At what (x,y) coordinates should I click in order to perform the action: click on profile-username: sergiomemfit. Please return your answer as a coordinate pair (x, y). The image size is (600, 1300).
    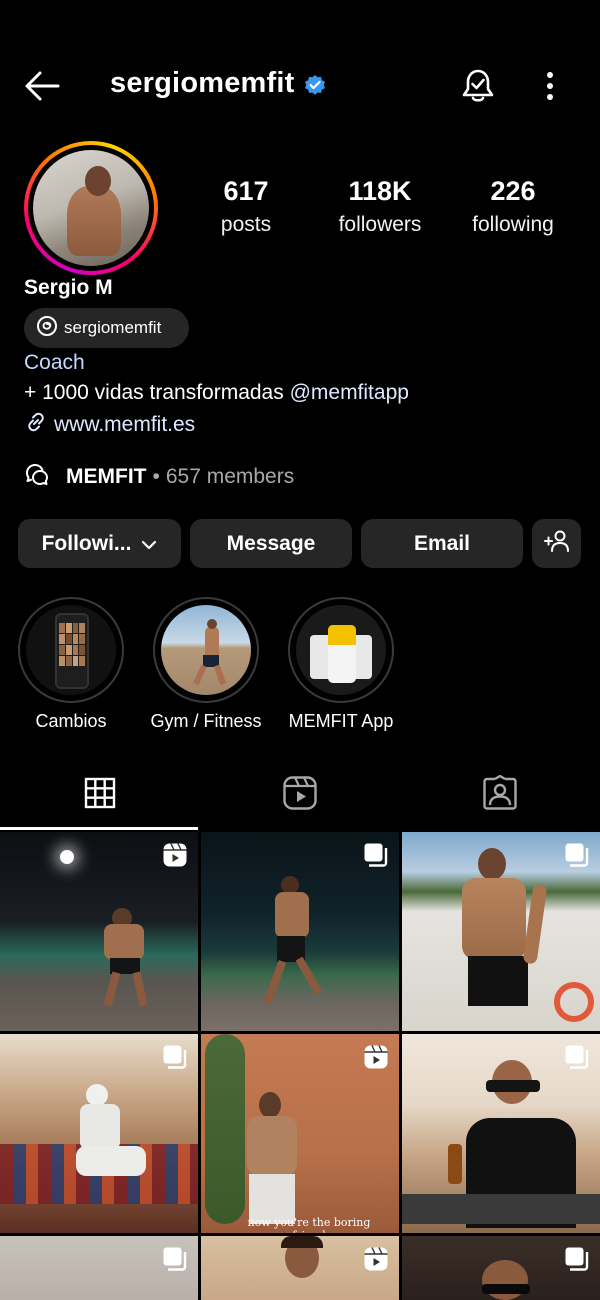
    Looking at the image, I should click on (202, 83).